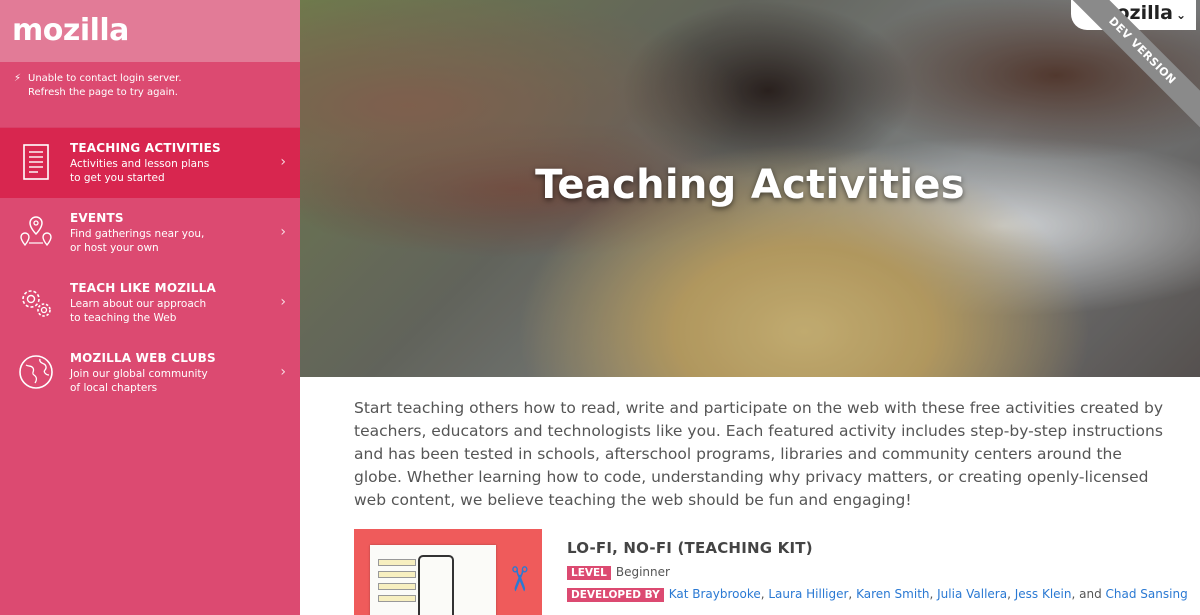 Image resolution: width=1200 pixels, height=615 pixels. I want to click on author-link: Julia Vallera, so click(972, 594).